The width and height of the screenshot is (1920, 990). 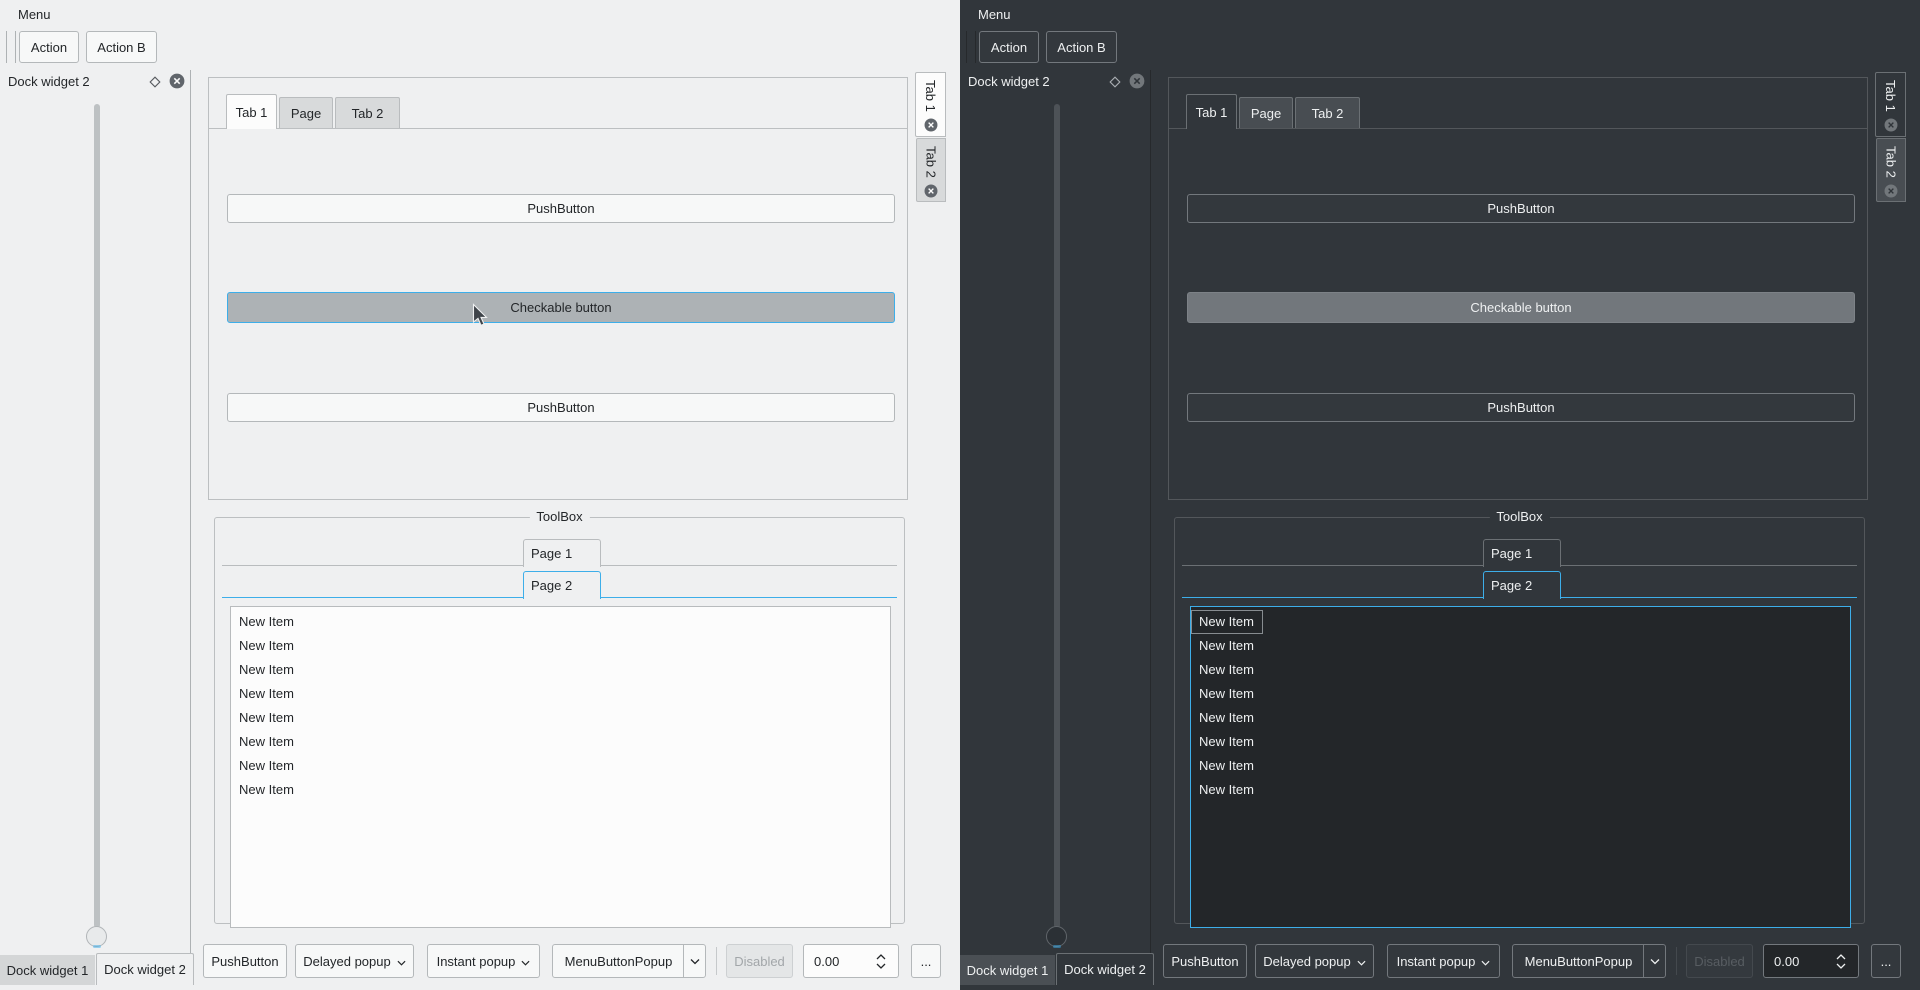 What do you see at coordinates (716, 961) in the screenshot?
I see `toolbar-separator` at bounding box center [716, 961].